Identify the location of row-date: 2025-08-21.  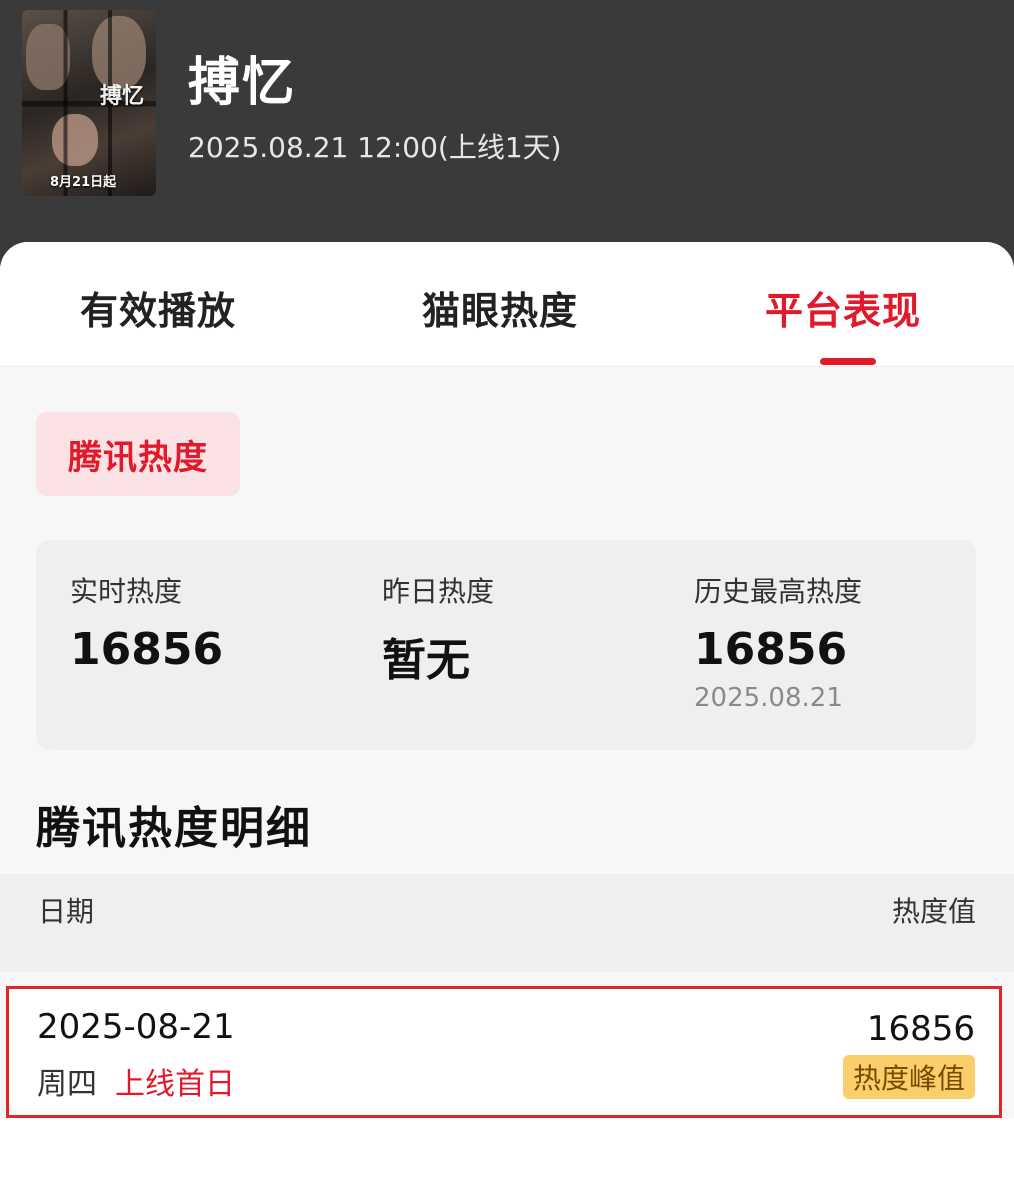
(136, 1027).